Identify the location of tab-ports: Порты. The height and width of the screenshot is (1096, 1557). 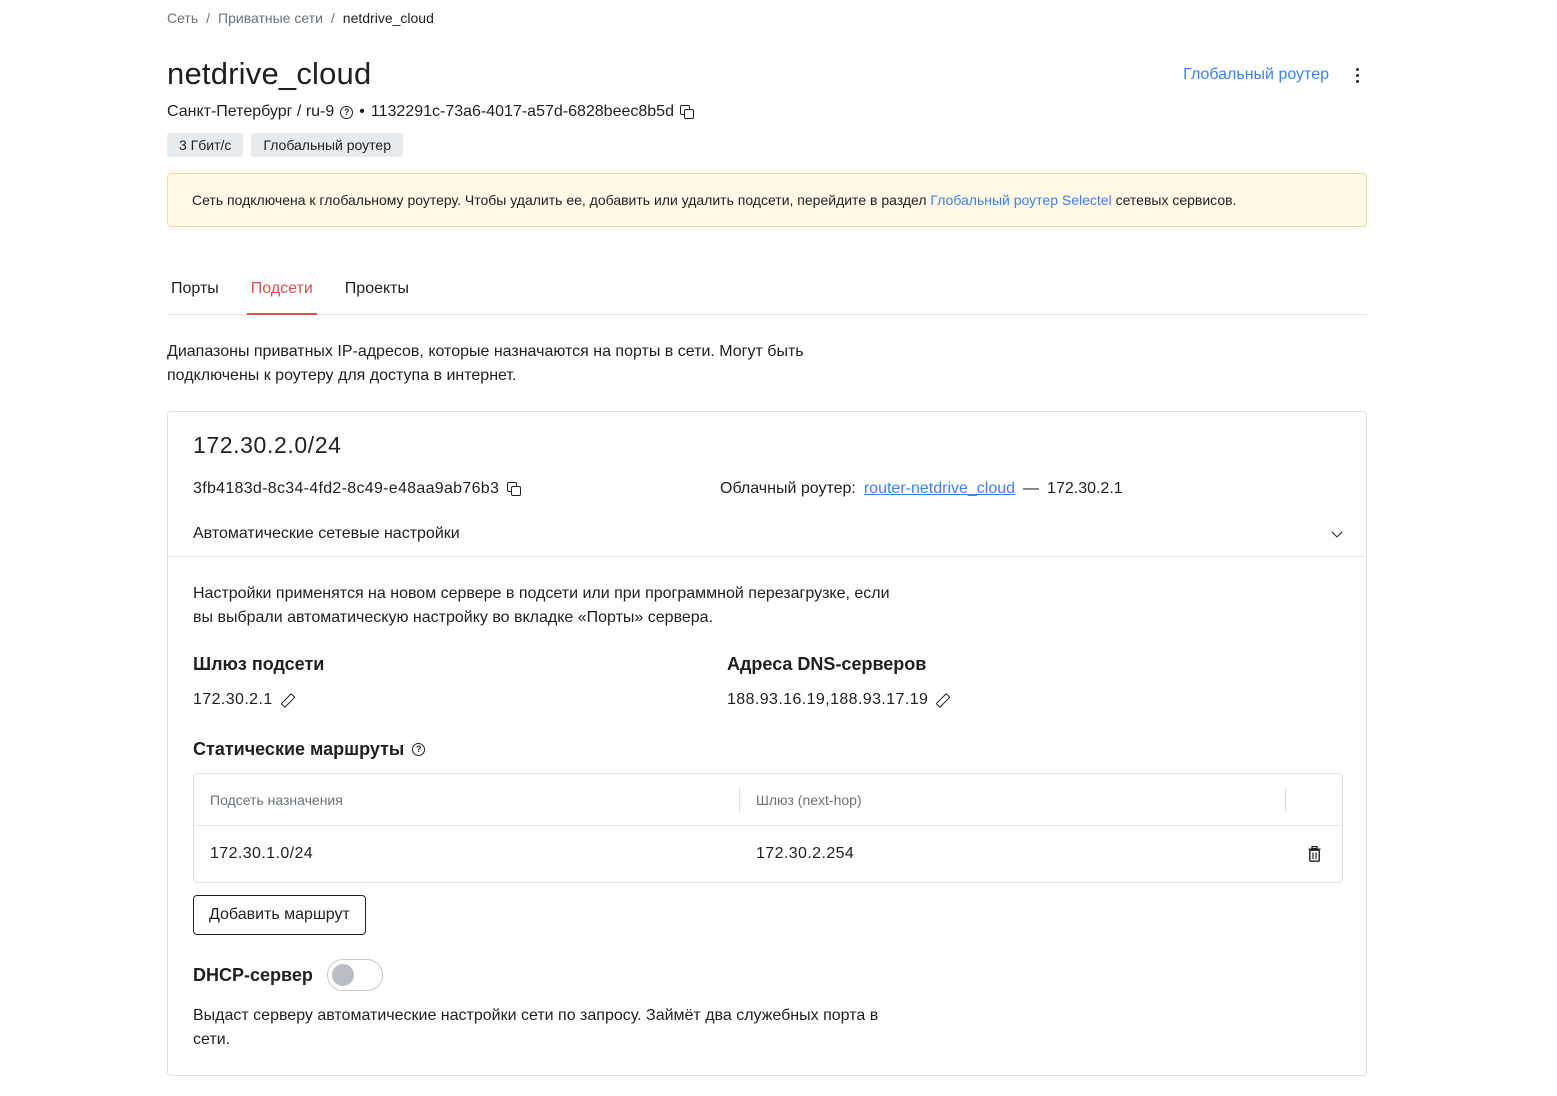
(195, 292).